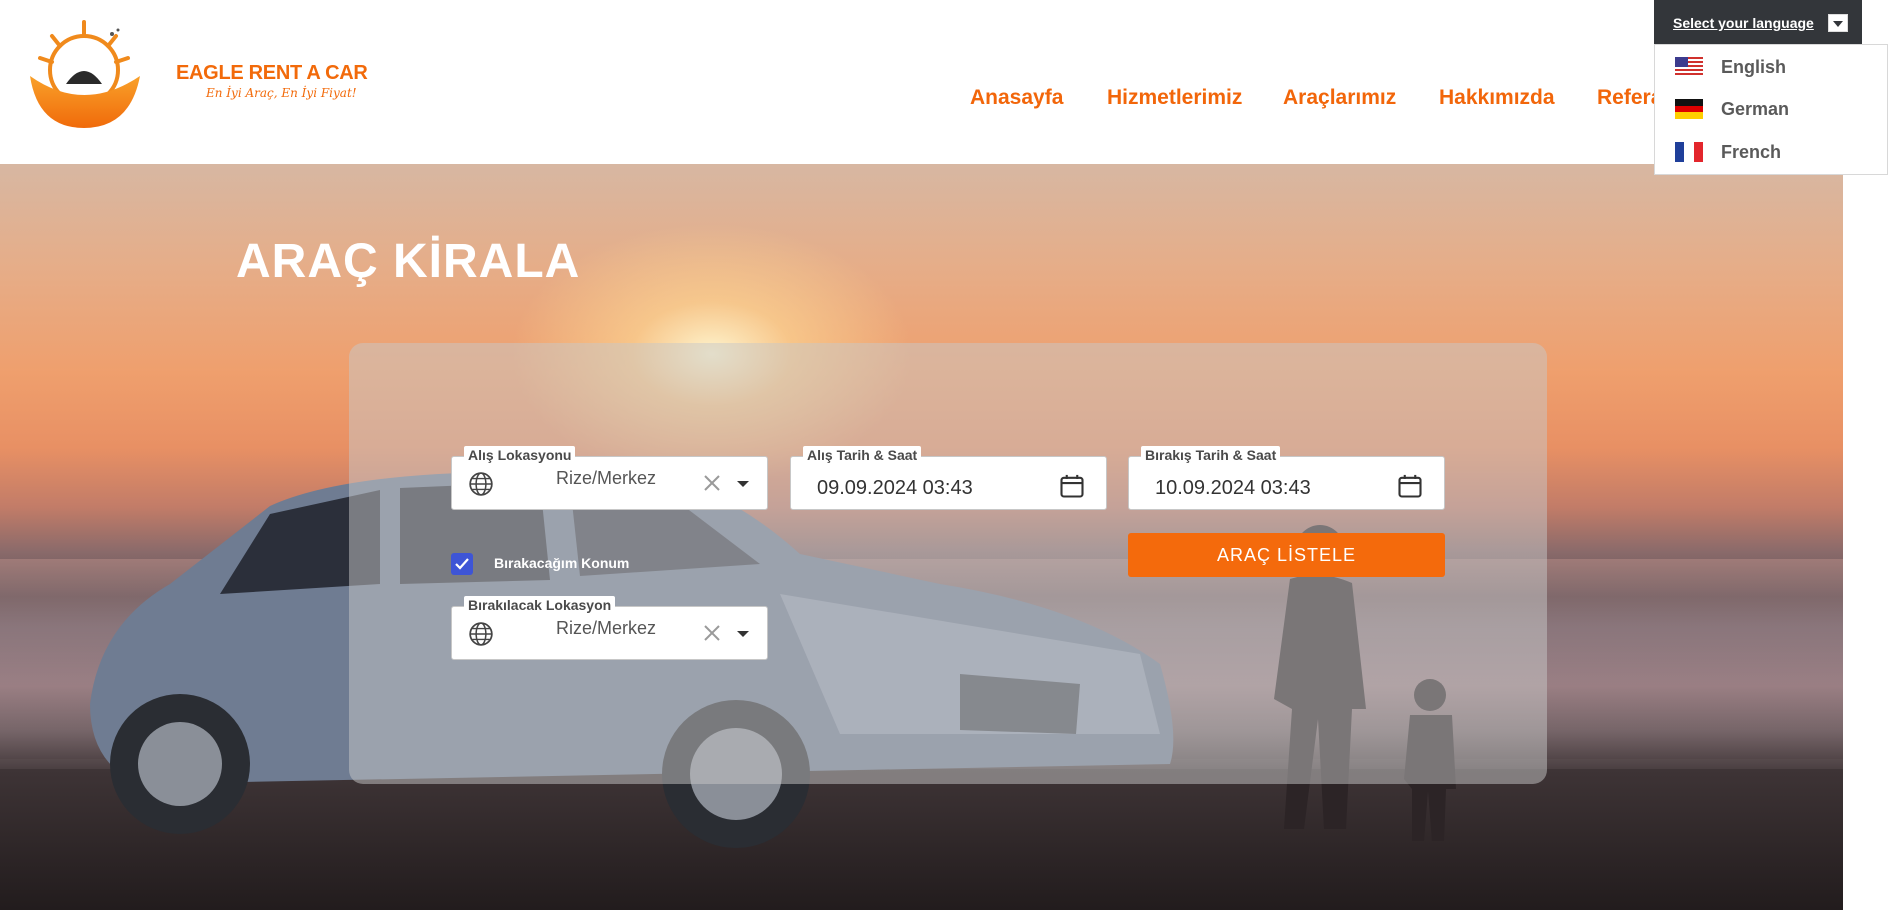 Image resolution: width=1888 pixels, height=910 pixels. What do you see at coordinates (1233, 488) in the screenshot?
I see `return-datetime-value: 10.09.2024 03:43` at bounding box center [1233, 488].